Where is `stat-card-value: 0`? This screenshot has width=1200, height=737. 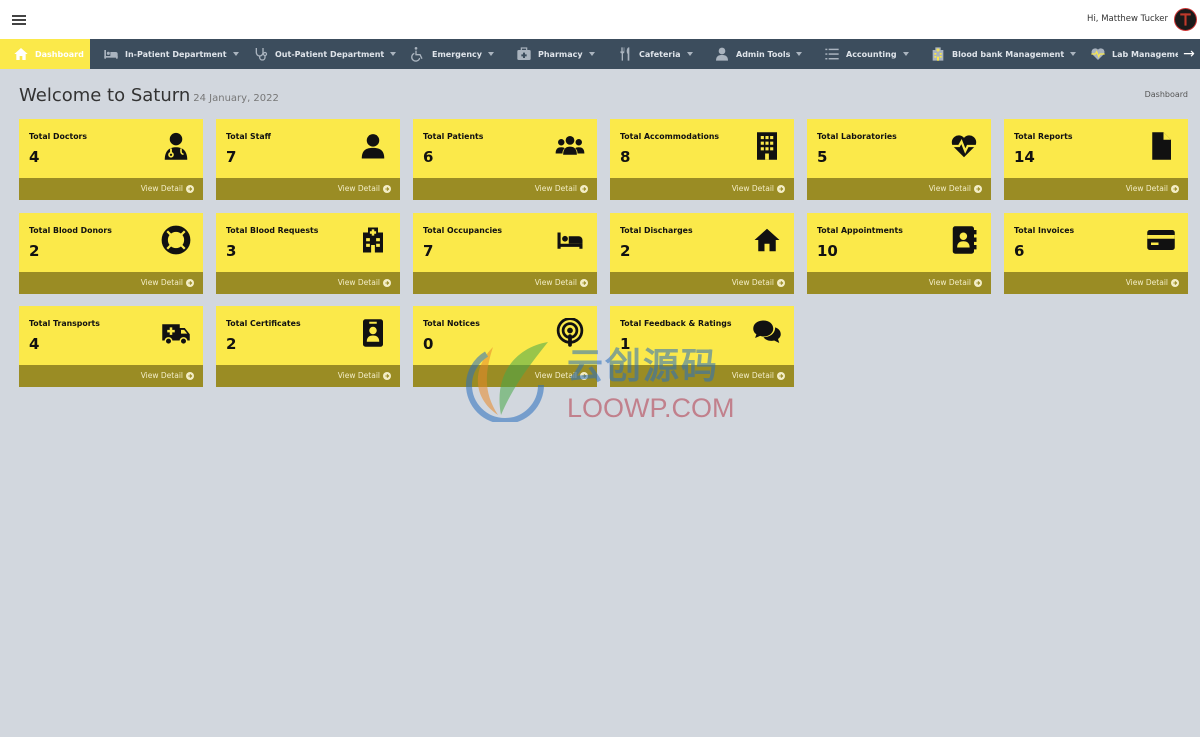
stat-card-value: 0 is located at coordinates (428, 344).